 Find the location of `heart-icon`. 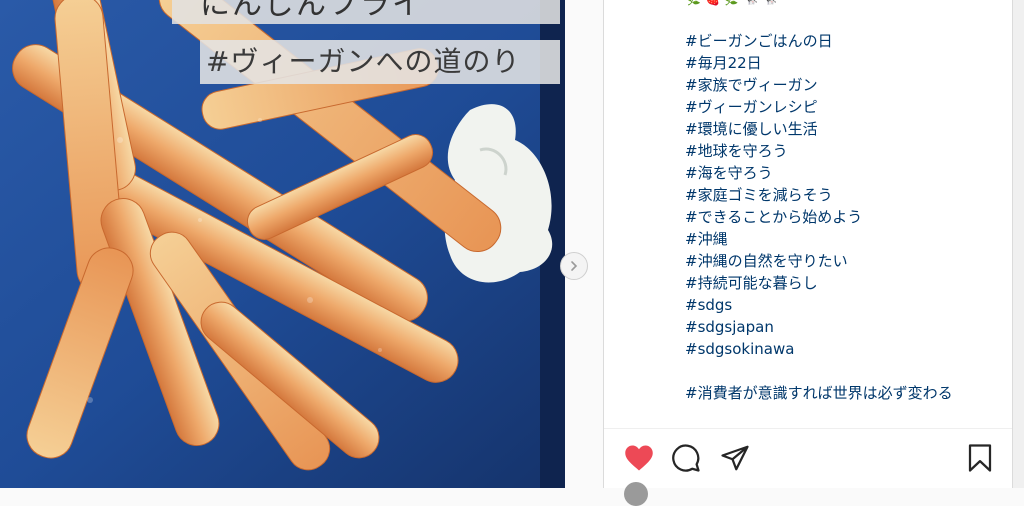

heart-icon is located at coordinates (639, 458).